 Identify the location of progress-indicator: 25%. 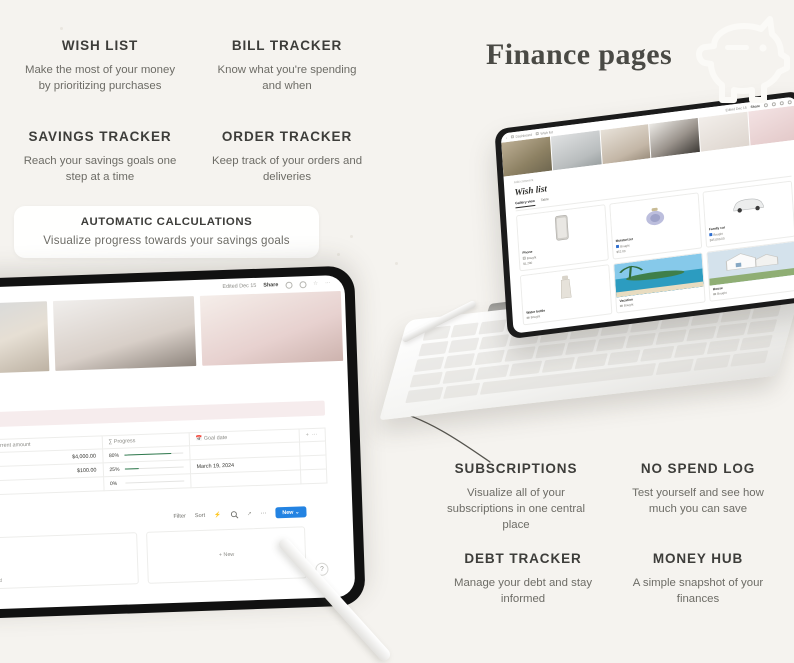
(146, 468).